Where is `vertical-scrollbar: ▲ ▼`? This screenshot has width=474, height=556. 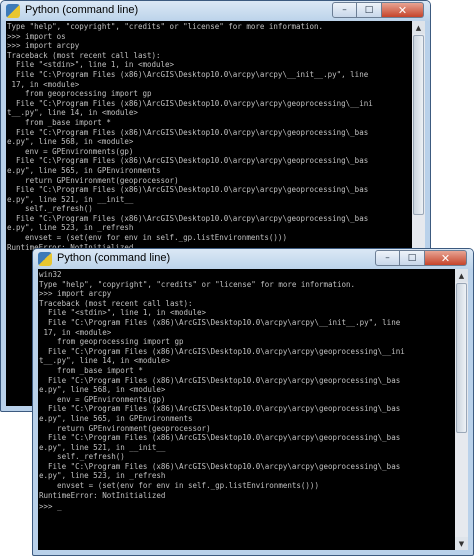
vertical-scrollbar: ▲ ▼ is located at coordinates (461, 409).